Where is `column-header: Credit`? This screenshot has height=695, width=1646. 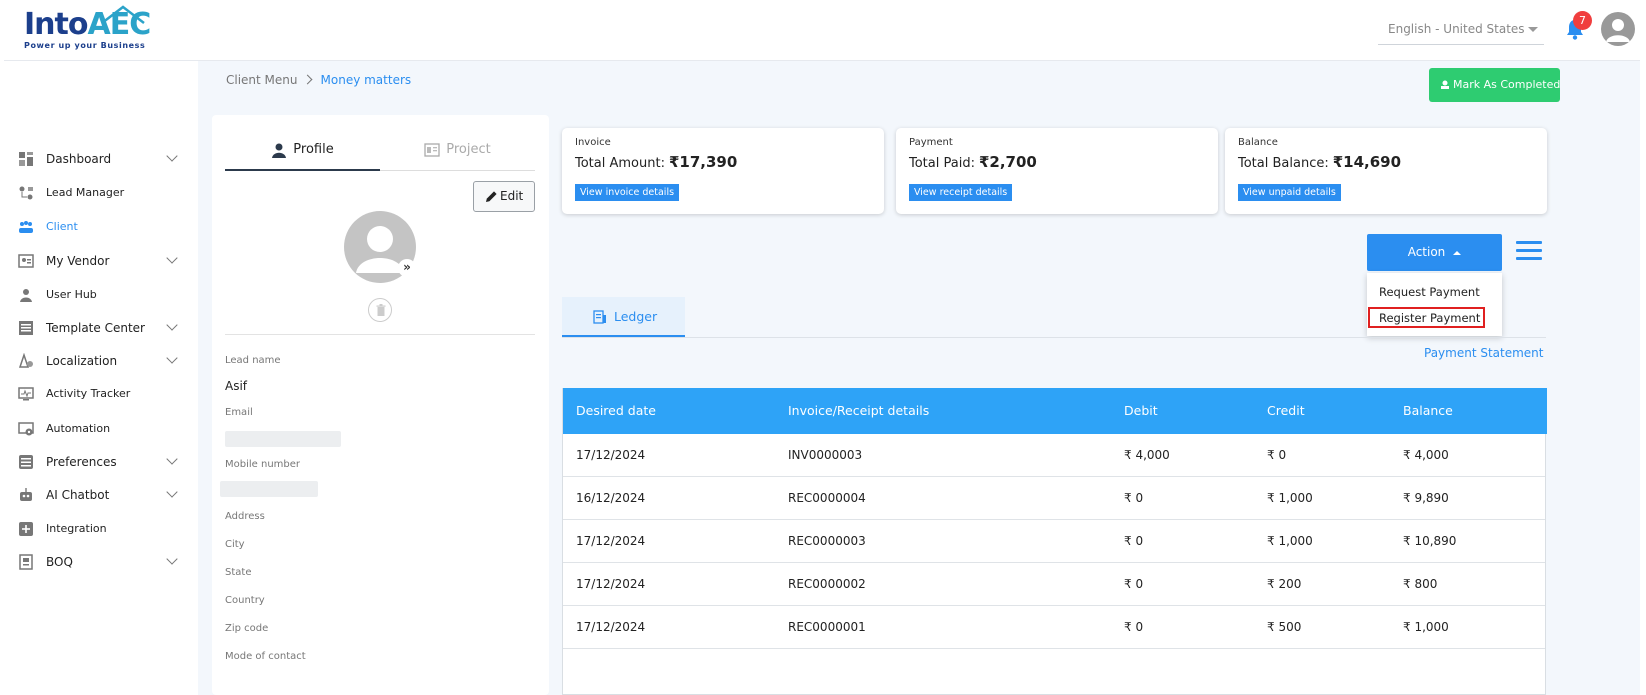 column-header: Credit is located at coordinates (1286, 410).